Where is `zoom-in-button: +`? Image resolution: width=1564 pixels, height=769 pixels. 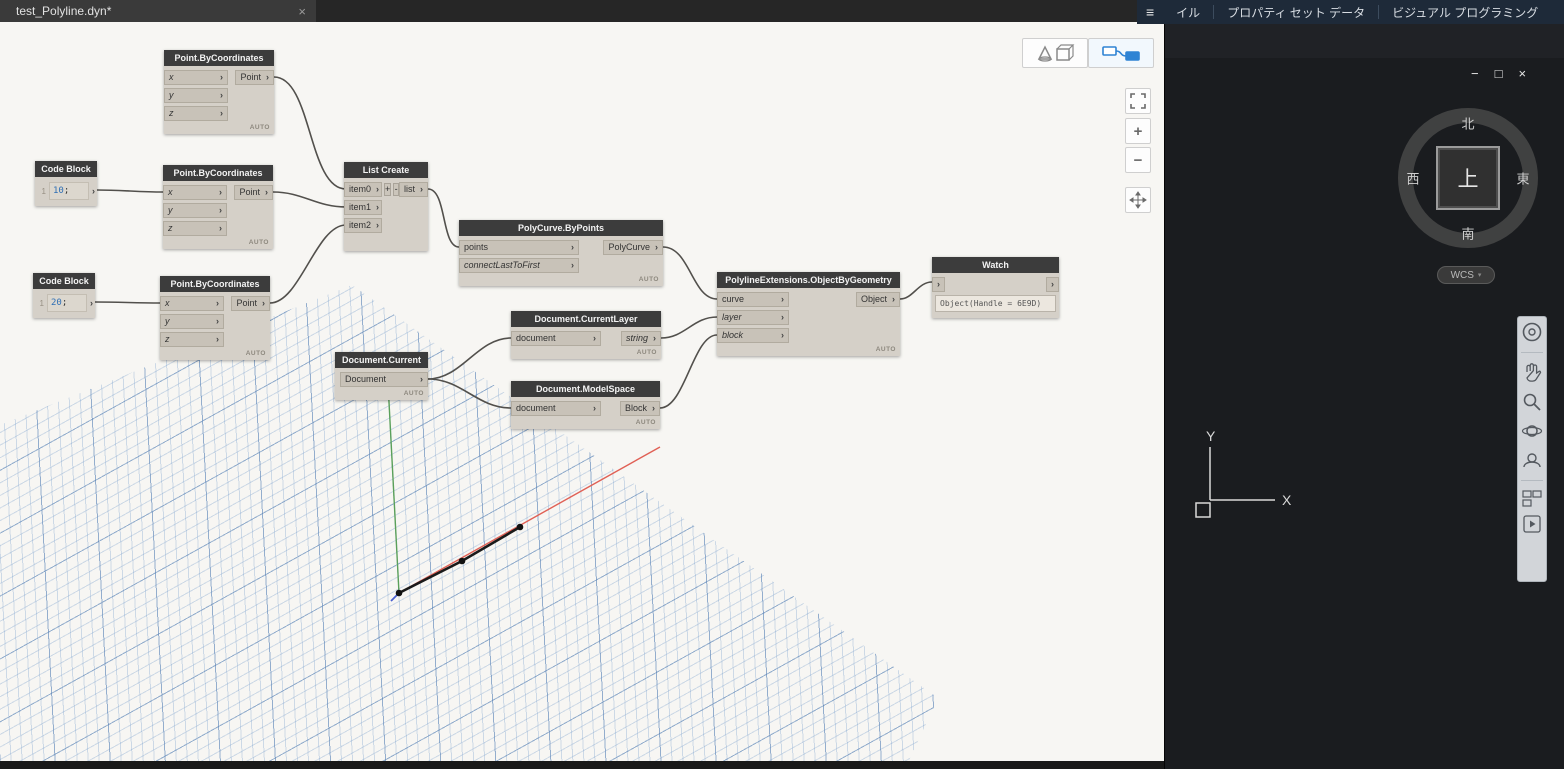
zoom-in-button: + is located at coordinates (1138, 131).